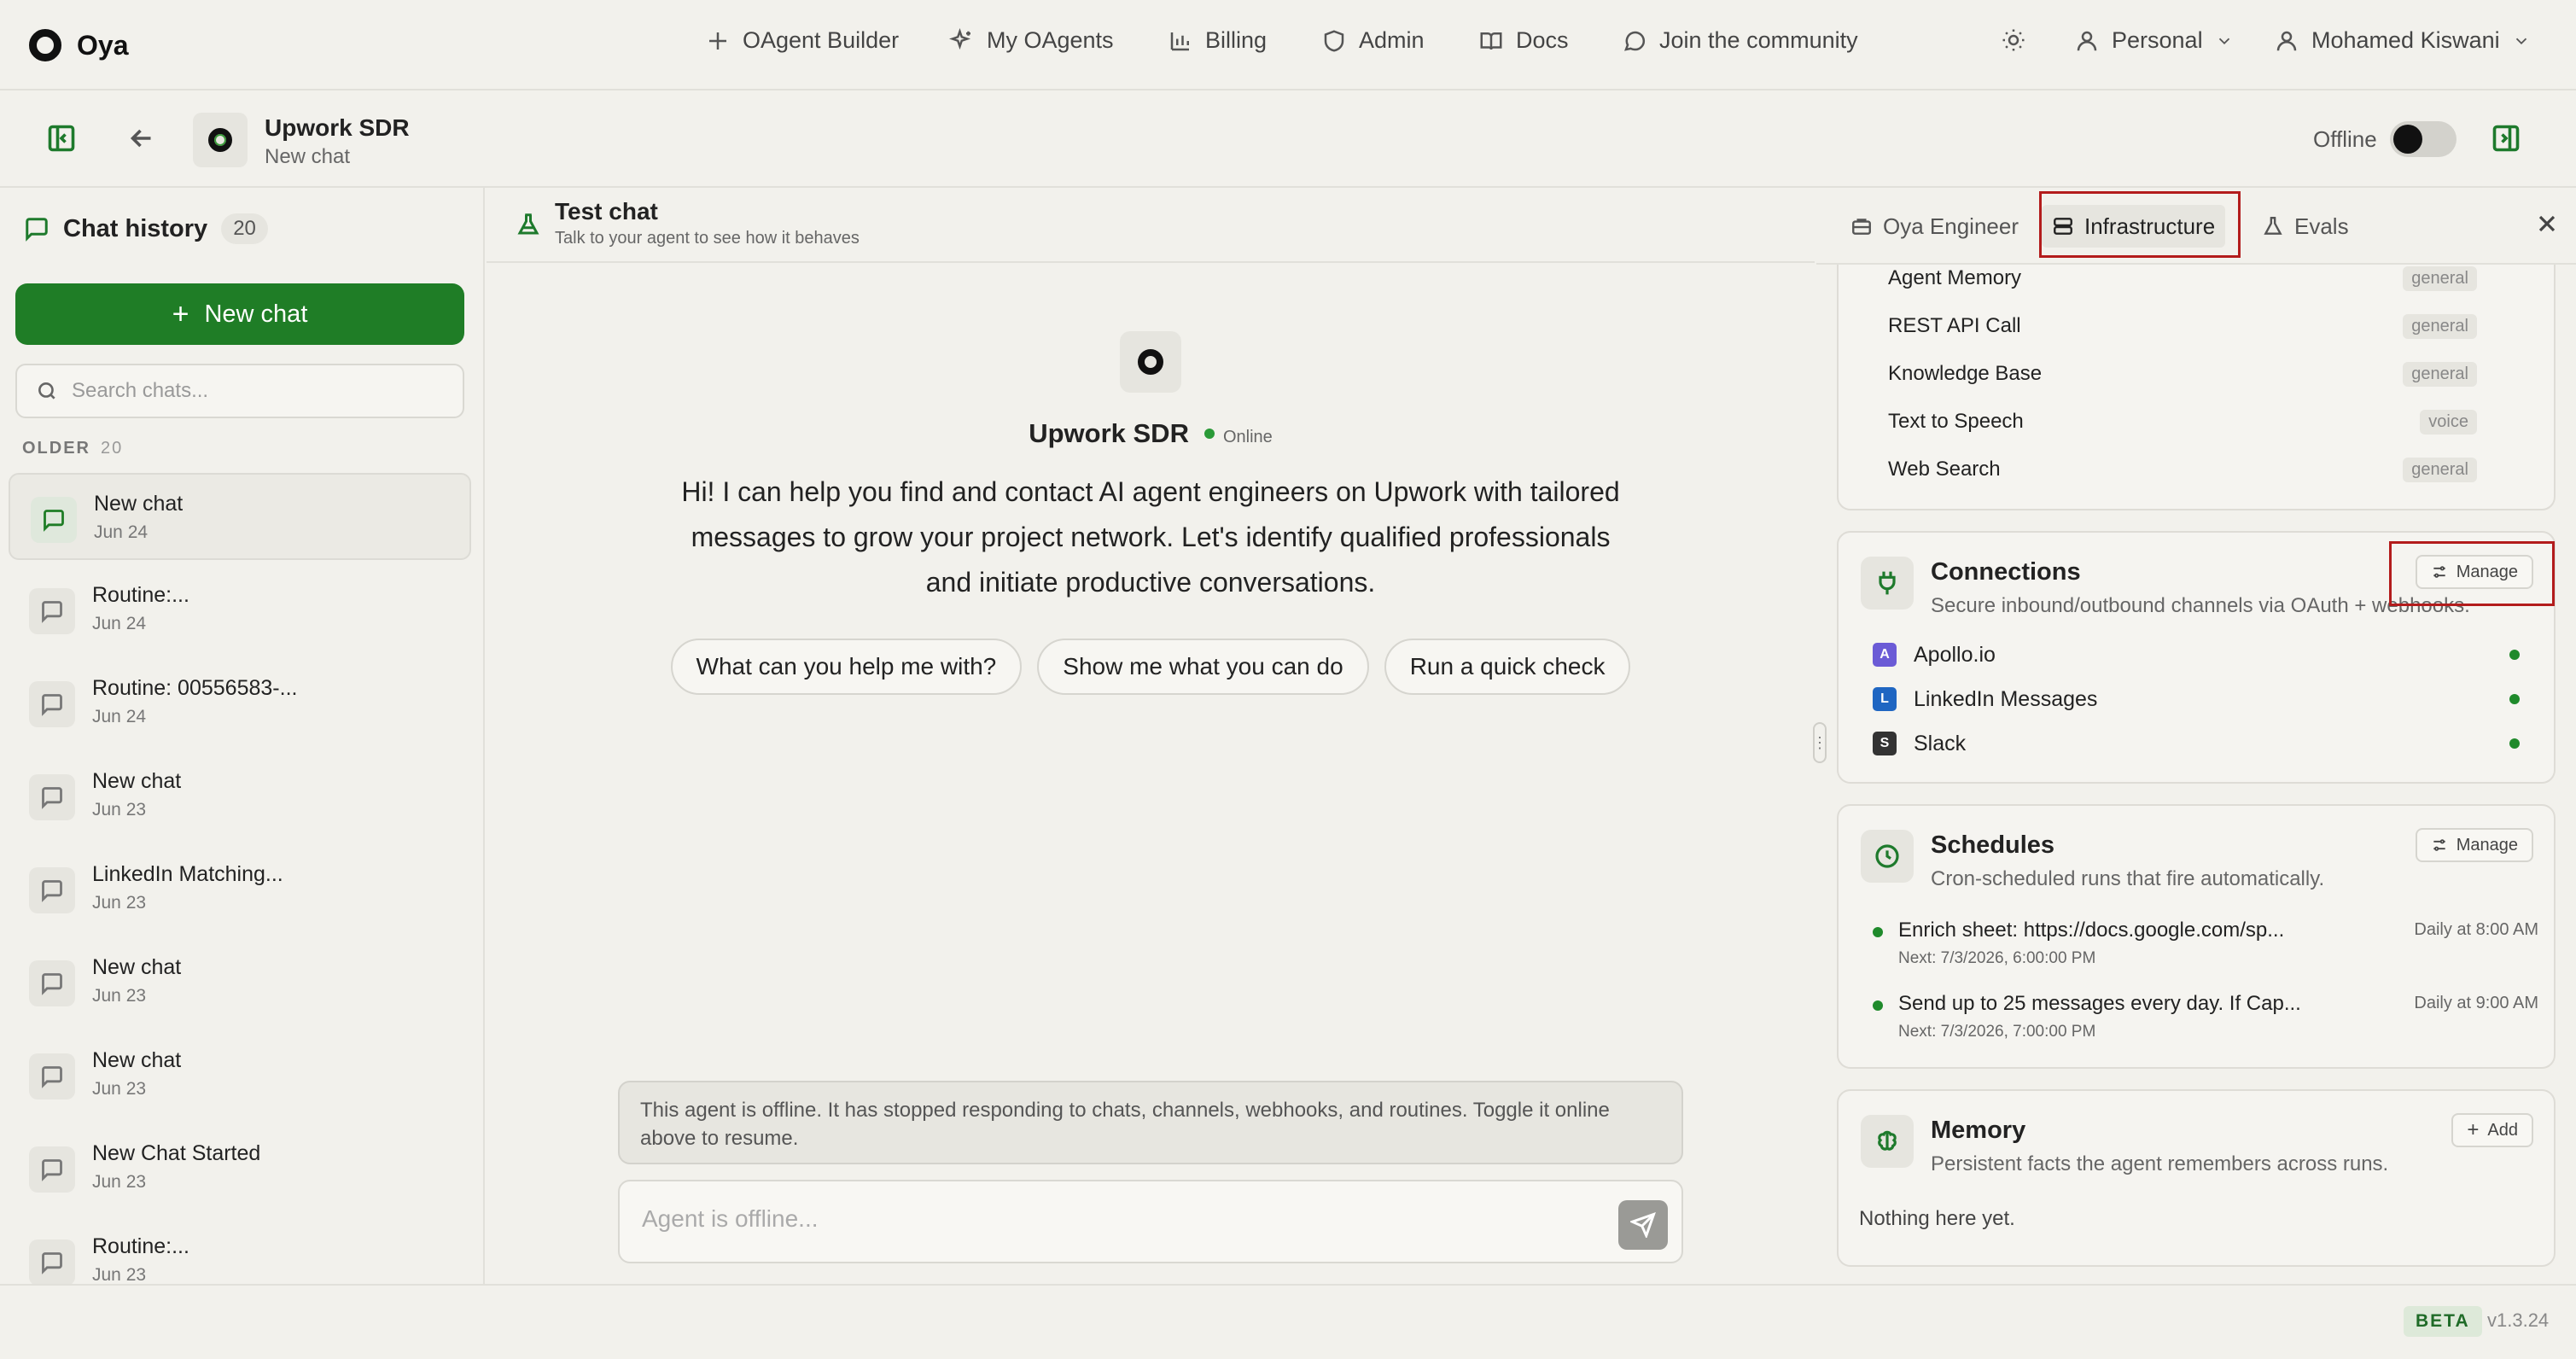 The height and width of the screenshot is (1359, 2576). Describe the element at coordinates (56, 448) in the screenshot. I see `section-label: OLDER` at that location.